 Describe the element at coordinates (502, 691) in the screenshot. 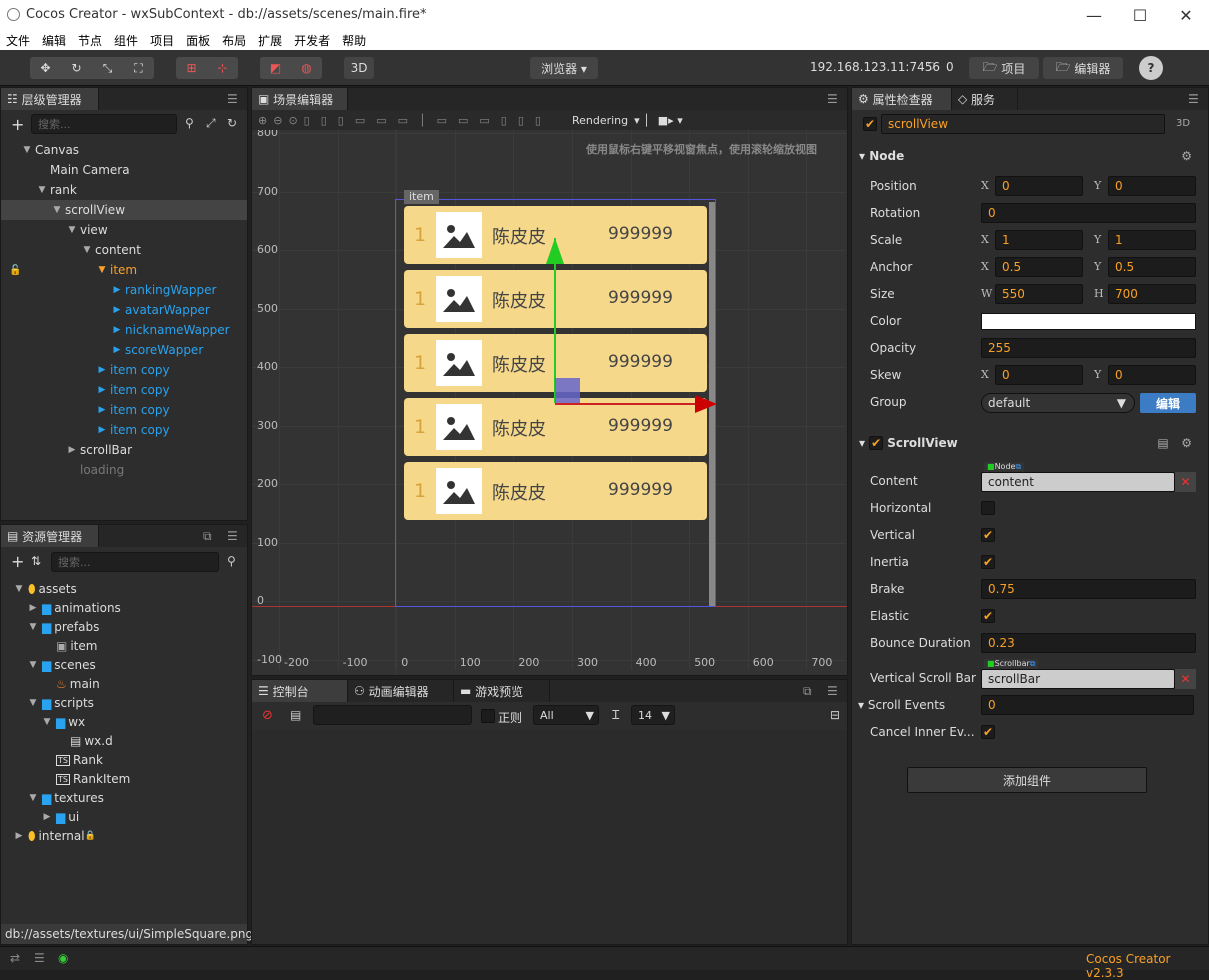

I see `tab-game-preview: ▬ 游戏预览` at that location.